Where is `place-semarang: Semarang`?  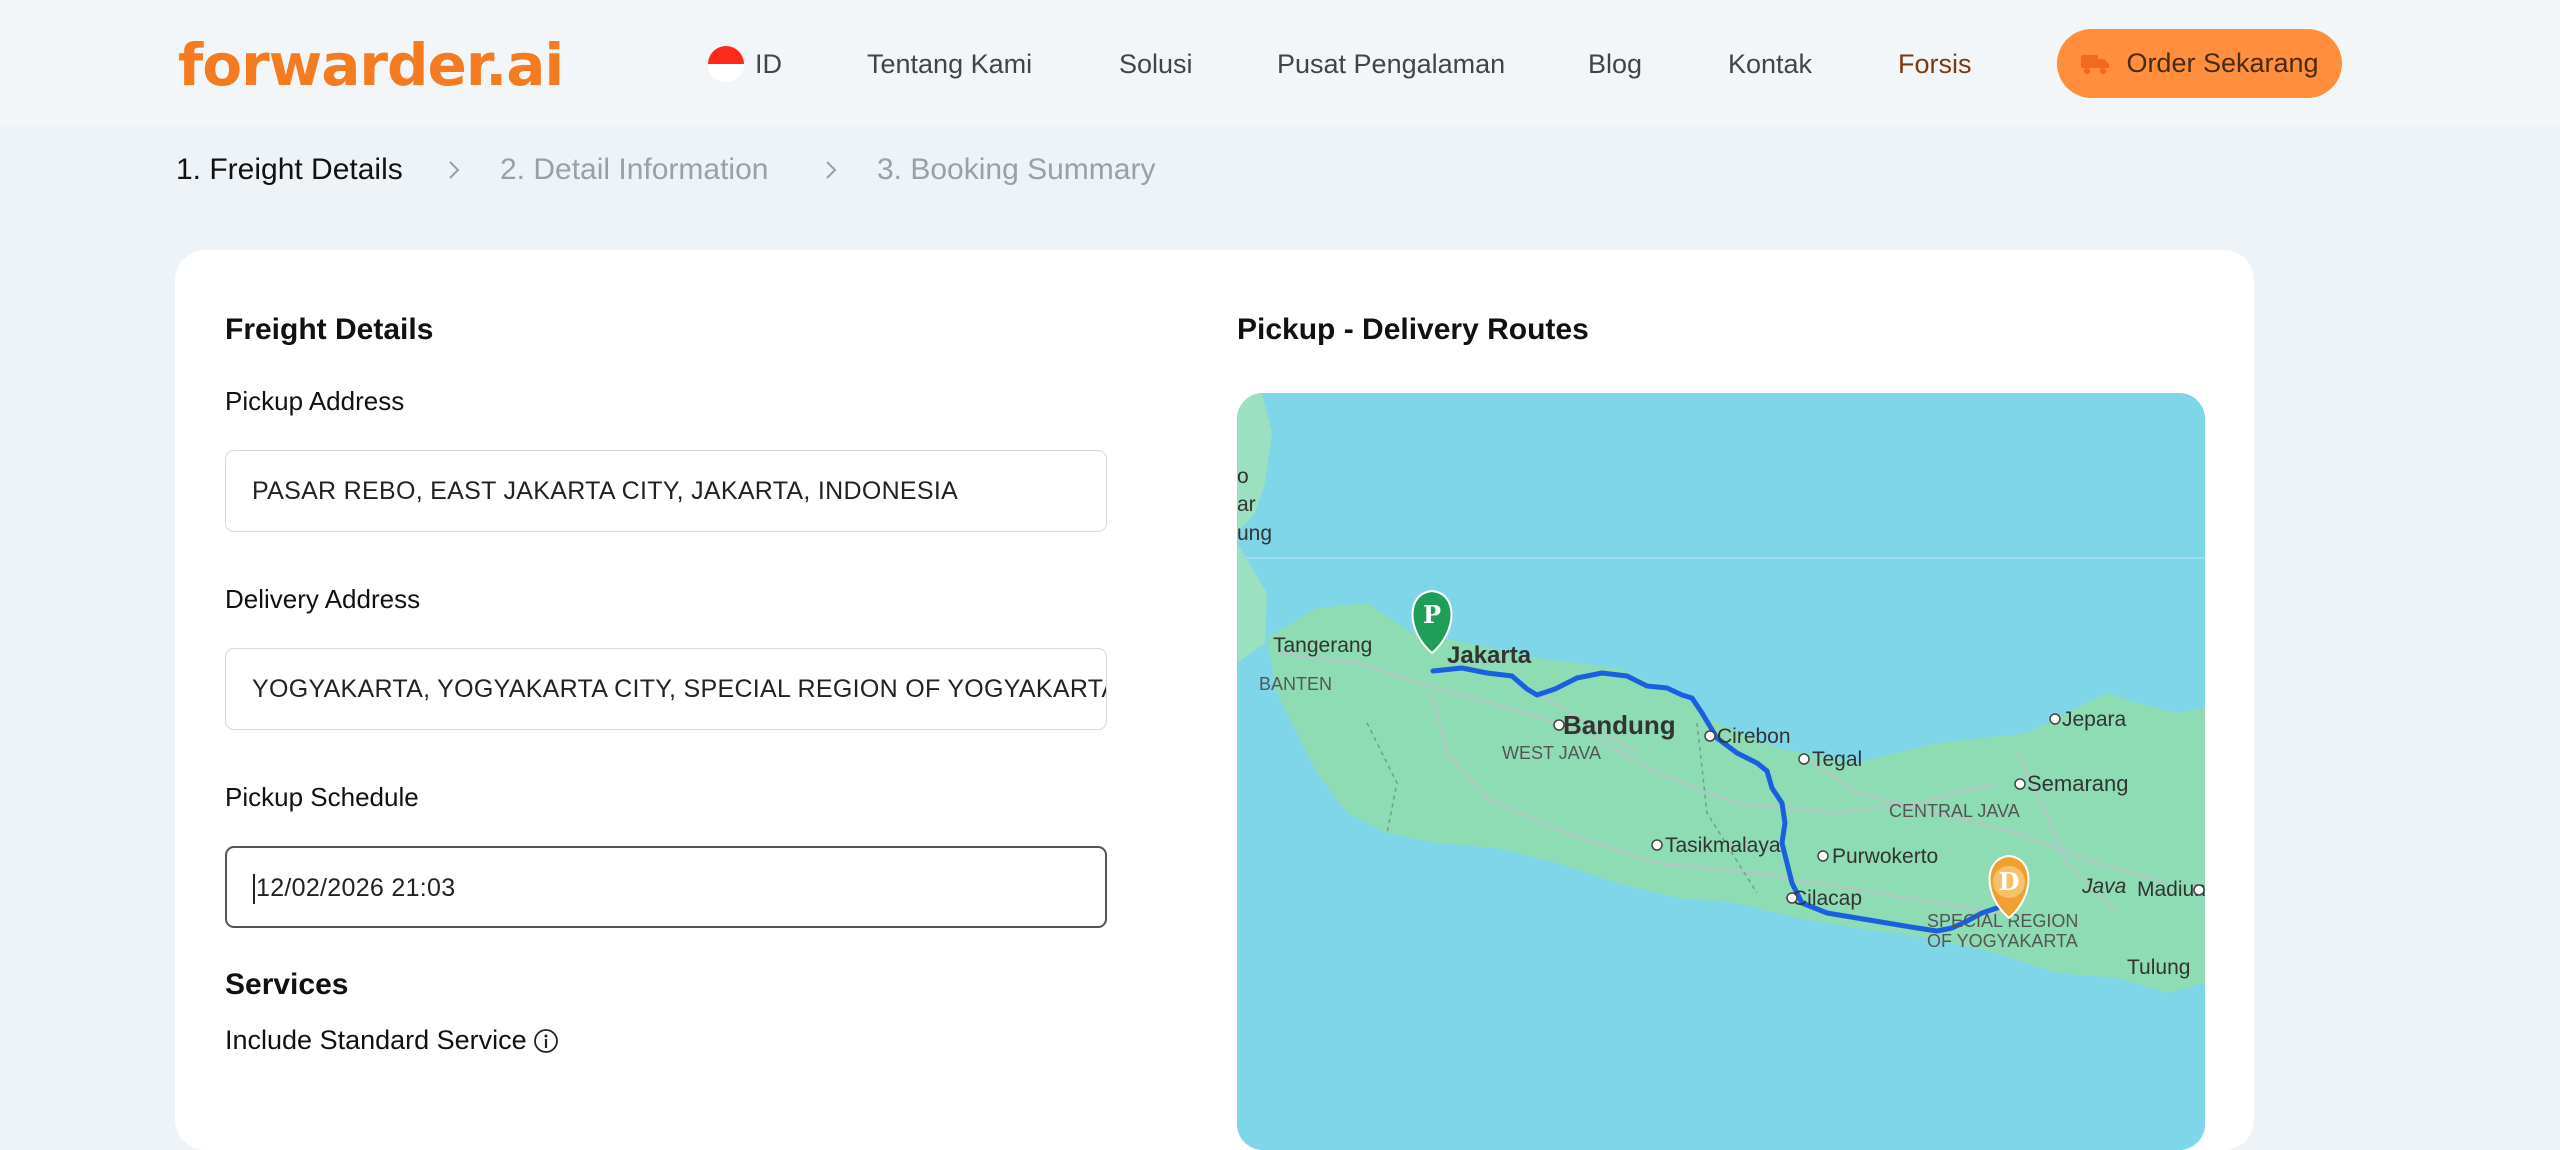 place-semarang: Semarang is located at coordinates (2078, 783).